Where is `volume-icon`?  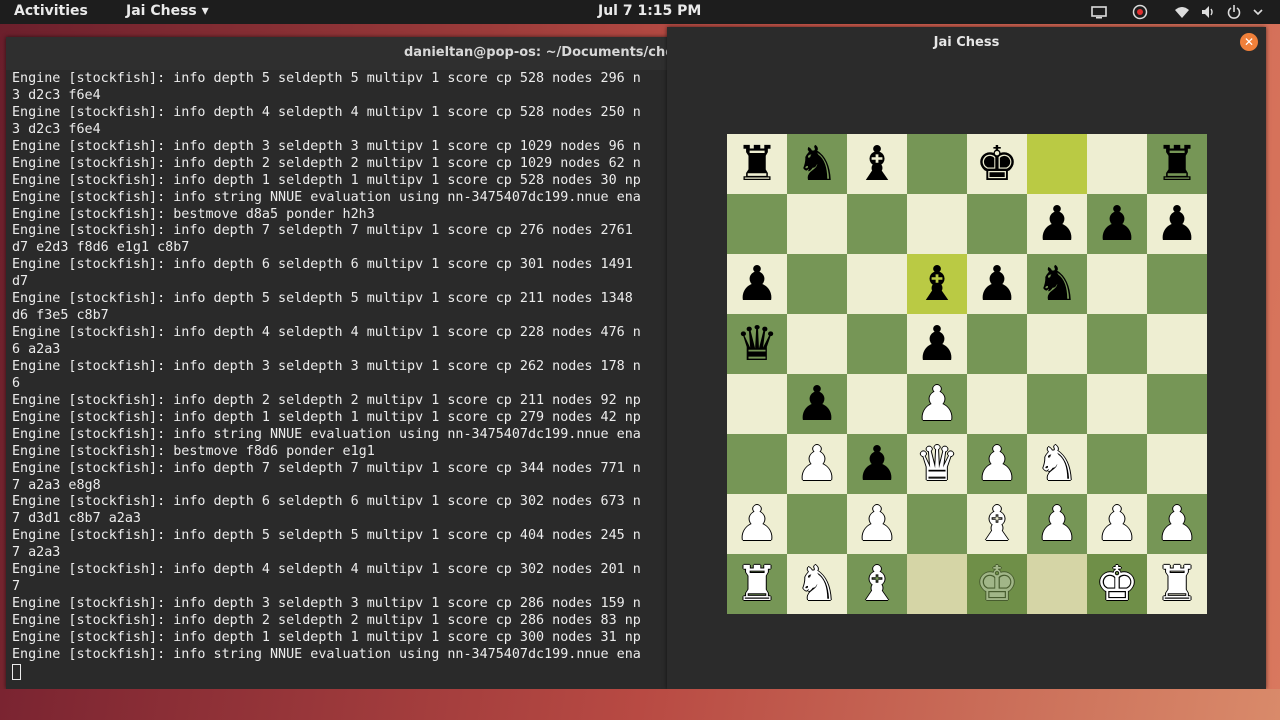 volume-icon is located at coordinates (1208, 12).